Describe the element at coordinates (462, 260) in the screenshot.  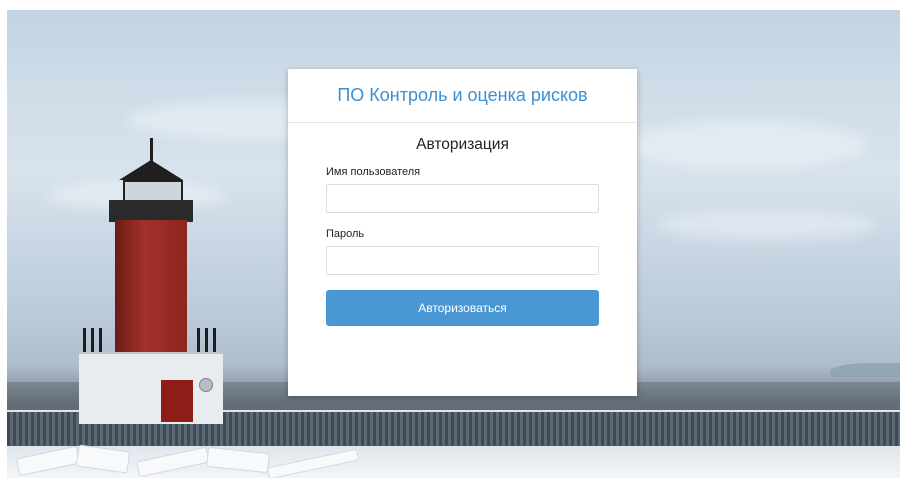
I see `password-input` at that location.